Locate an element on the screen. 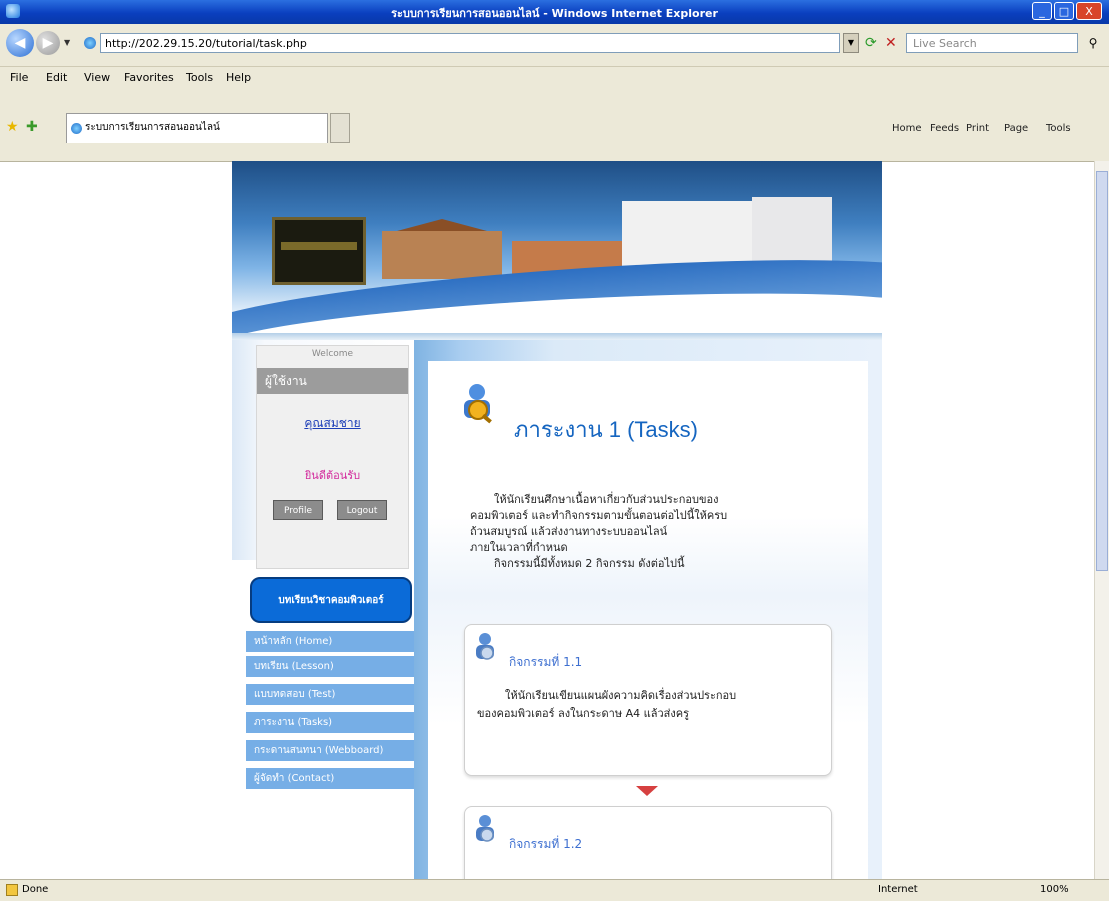 The height and width of the screenshot is (901, 1109). member-welcome-text: ยินดีต้อนรับ is located at coordinates (332, 475).